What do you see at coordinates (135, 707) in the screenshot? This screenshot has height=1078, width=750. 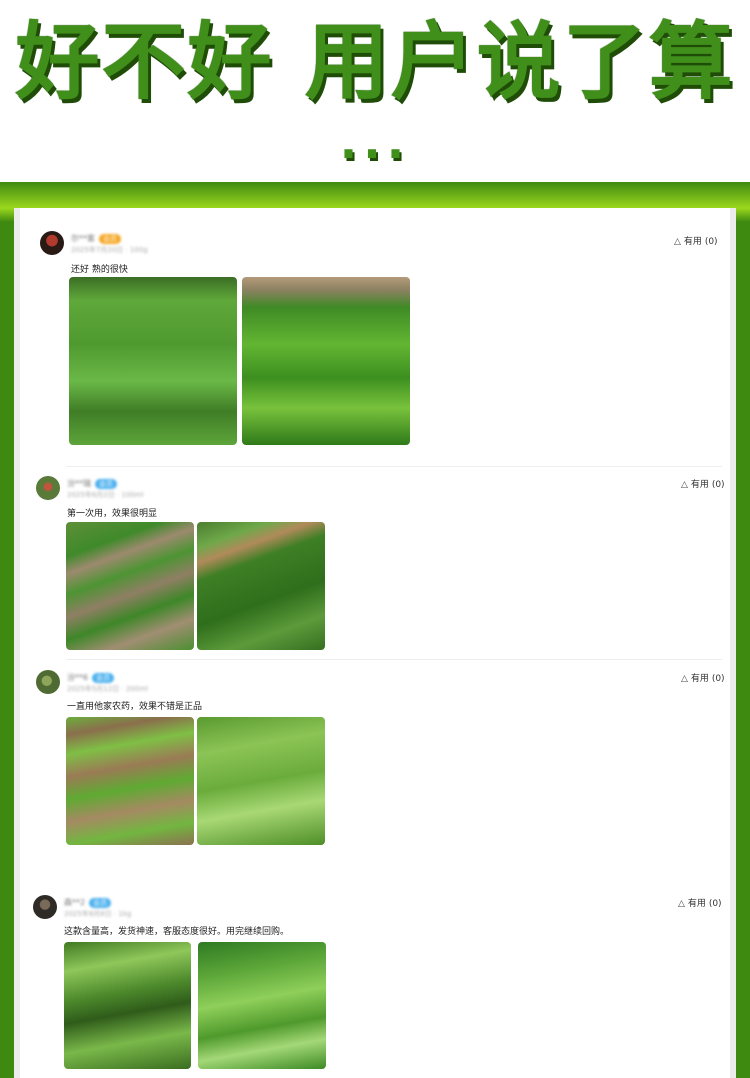 I see `review-text: 一直用他家农药，效果不错是正品` at bounding box center [135, 707].